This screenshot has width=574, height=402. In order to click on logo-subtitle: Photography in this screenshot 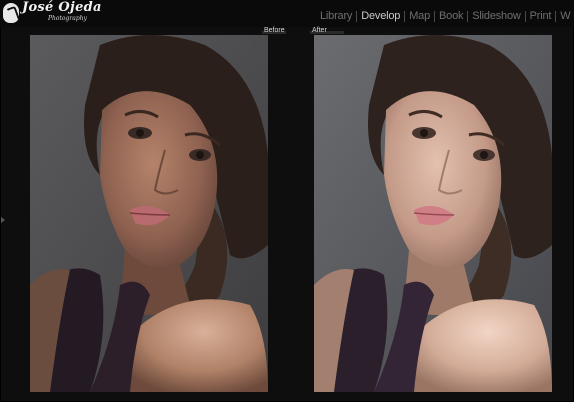, I will do `click(67, 18)`.